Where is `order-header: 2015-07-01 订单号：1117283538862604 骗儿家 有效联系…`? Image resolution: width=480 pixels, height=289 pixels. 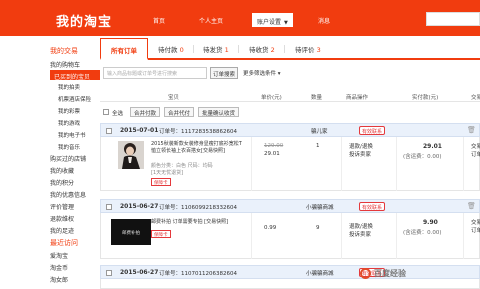
order-header: 2015-07-01 订单号：1117283538862604 骗儿家 有效联系… is located at coordinates (290, 130).